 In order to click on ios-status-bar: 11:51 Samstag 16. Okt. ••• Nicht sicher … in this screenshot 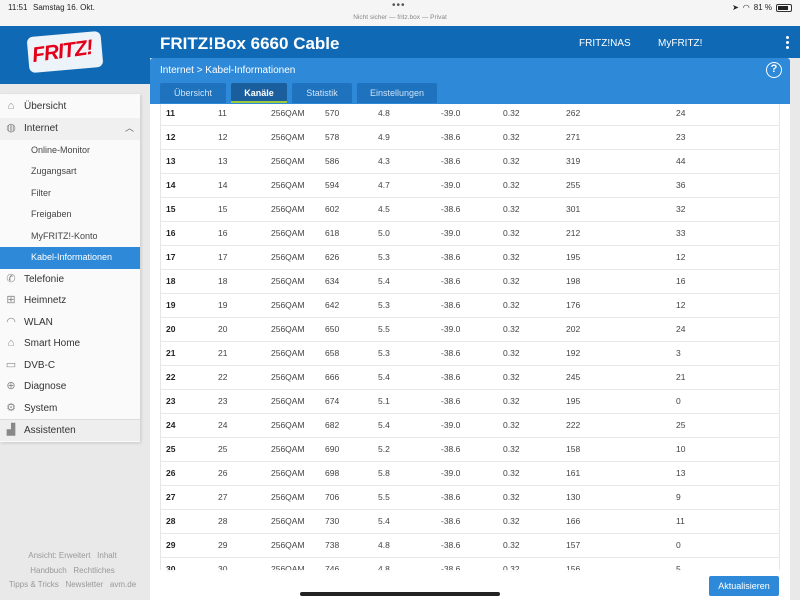, I will do `click(400, 13)`.